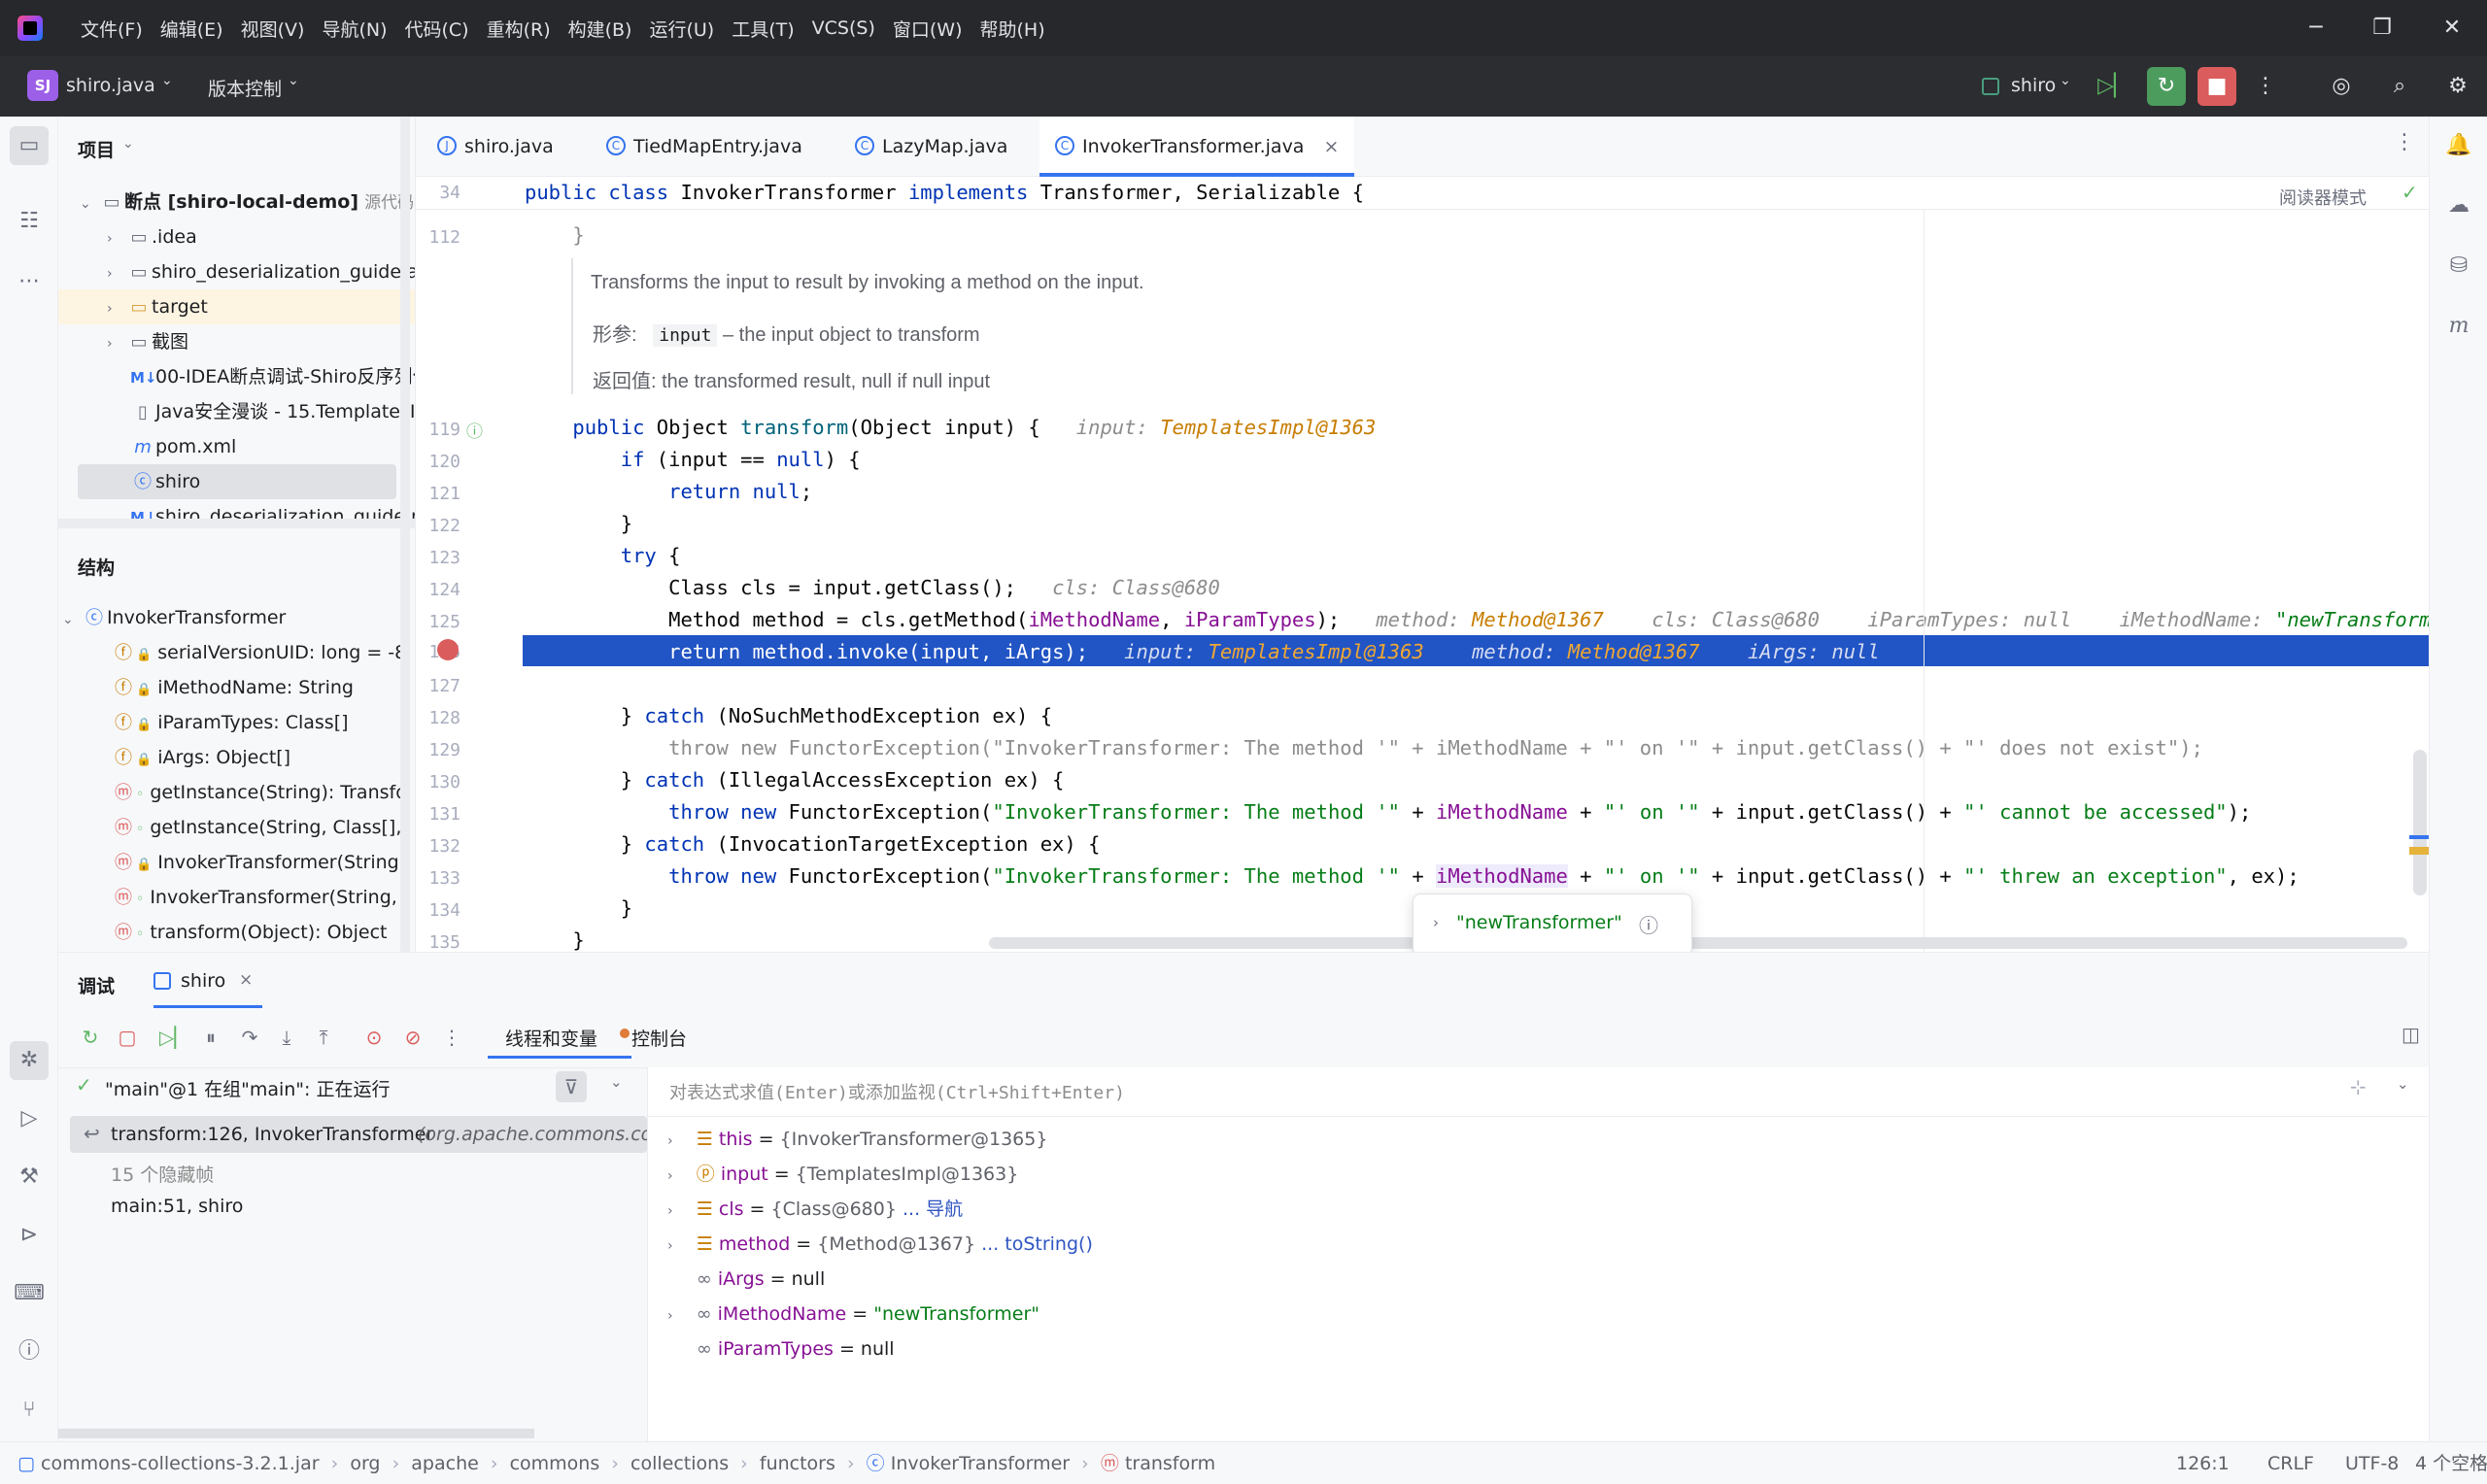 The image size is (2487, 1484). What do you see at coordinates (933, 1209) in the screenshot?
I see `navigate-link: ... 导航` at bounding box center [933, 1209].